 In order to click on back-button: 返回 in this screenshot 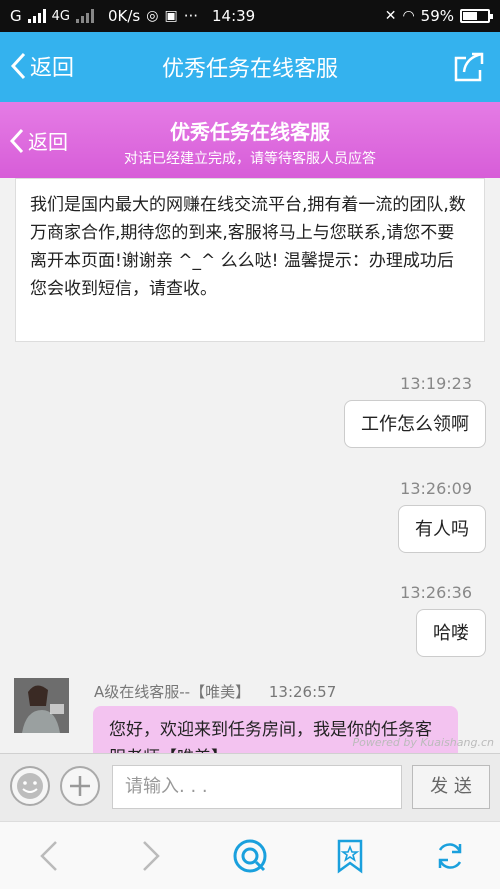, I will do `click(42, 66)`.